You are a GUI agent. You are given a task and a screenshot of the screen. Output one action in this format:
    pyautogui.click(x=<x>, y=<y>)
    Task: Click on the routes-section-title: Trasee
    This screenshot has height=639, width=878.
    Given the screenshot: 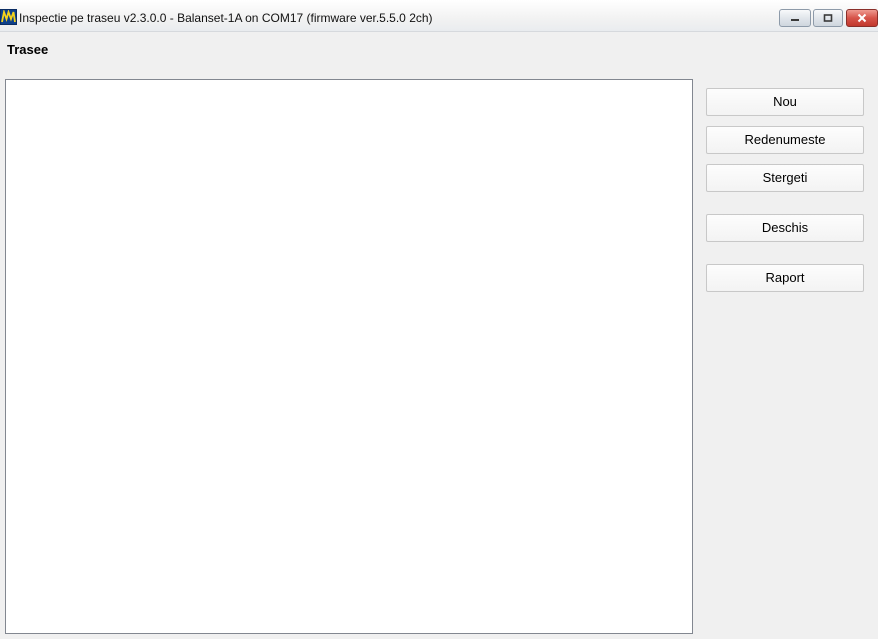 What is the action you would take?
    pyautogui.click(x=28, y=49)
    